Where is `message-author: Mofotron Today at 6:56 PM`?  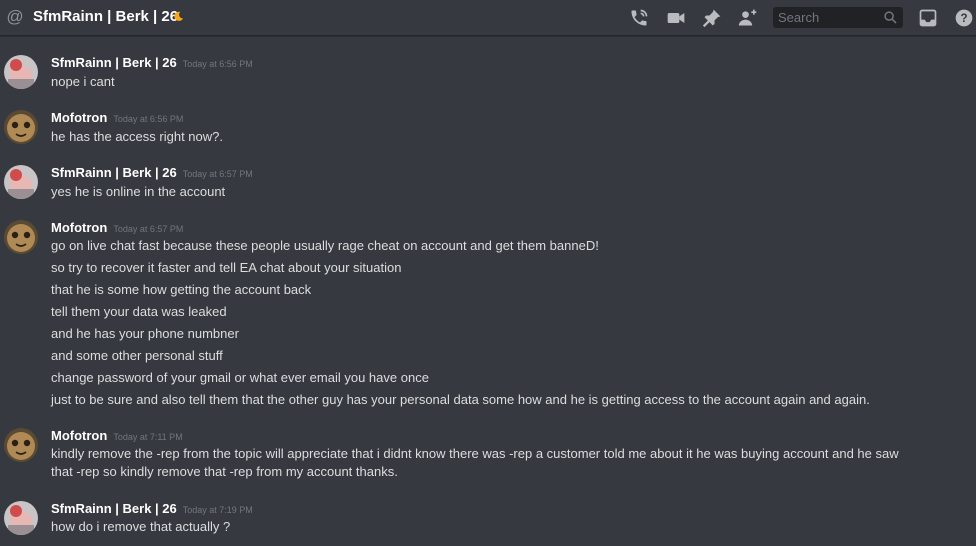 message-author: Mofotron Today at 6:56 PM is located at coordinates (117, 118).